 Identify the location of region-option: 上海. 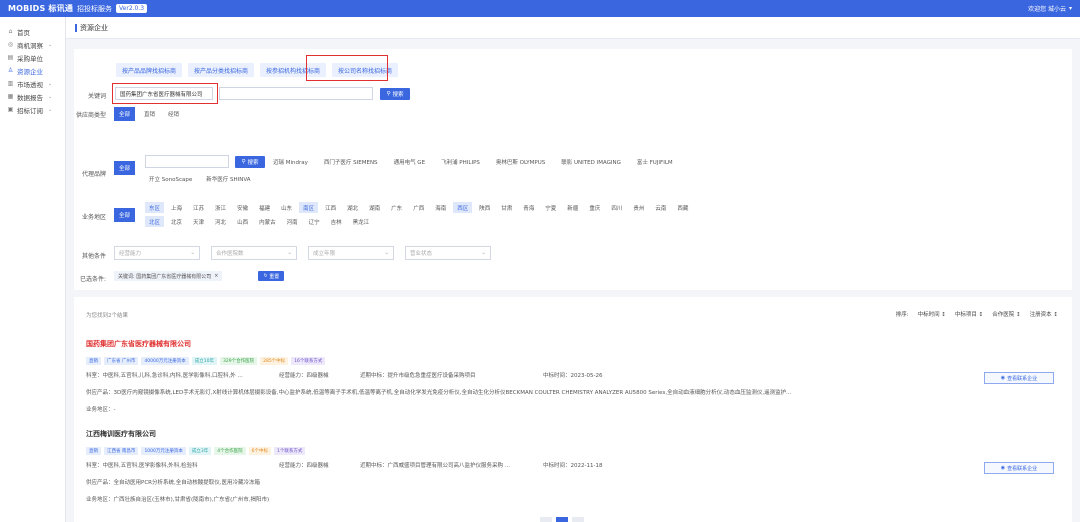
(176, 207).